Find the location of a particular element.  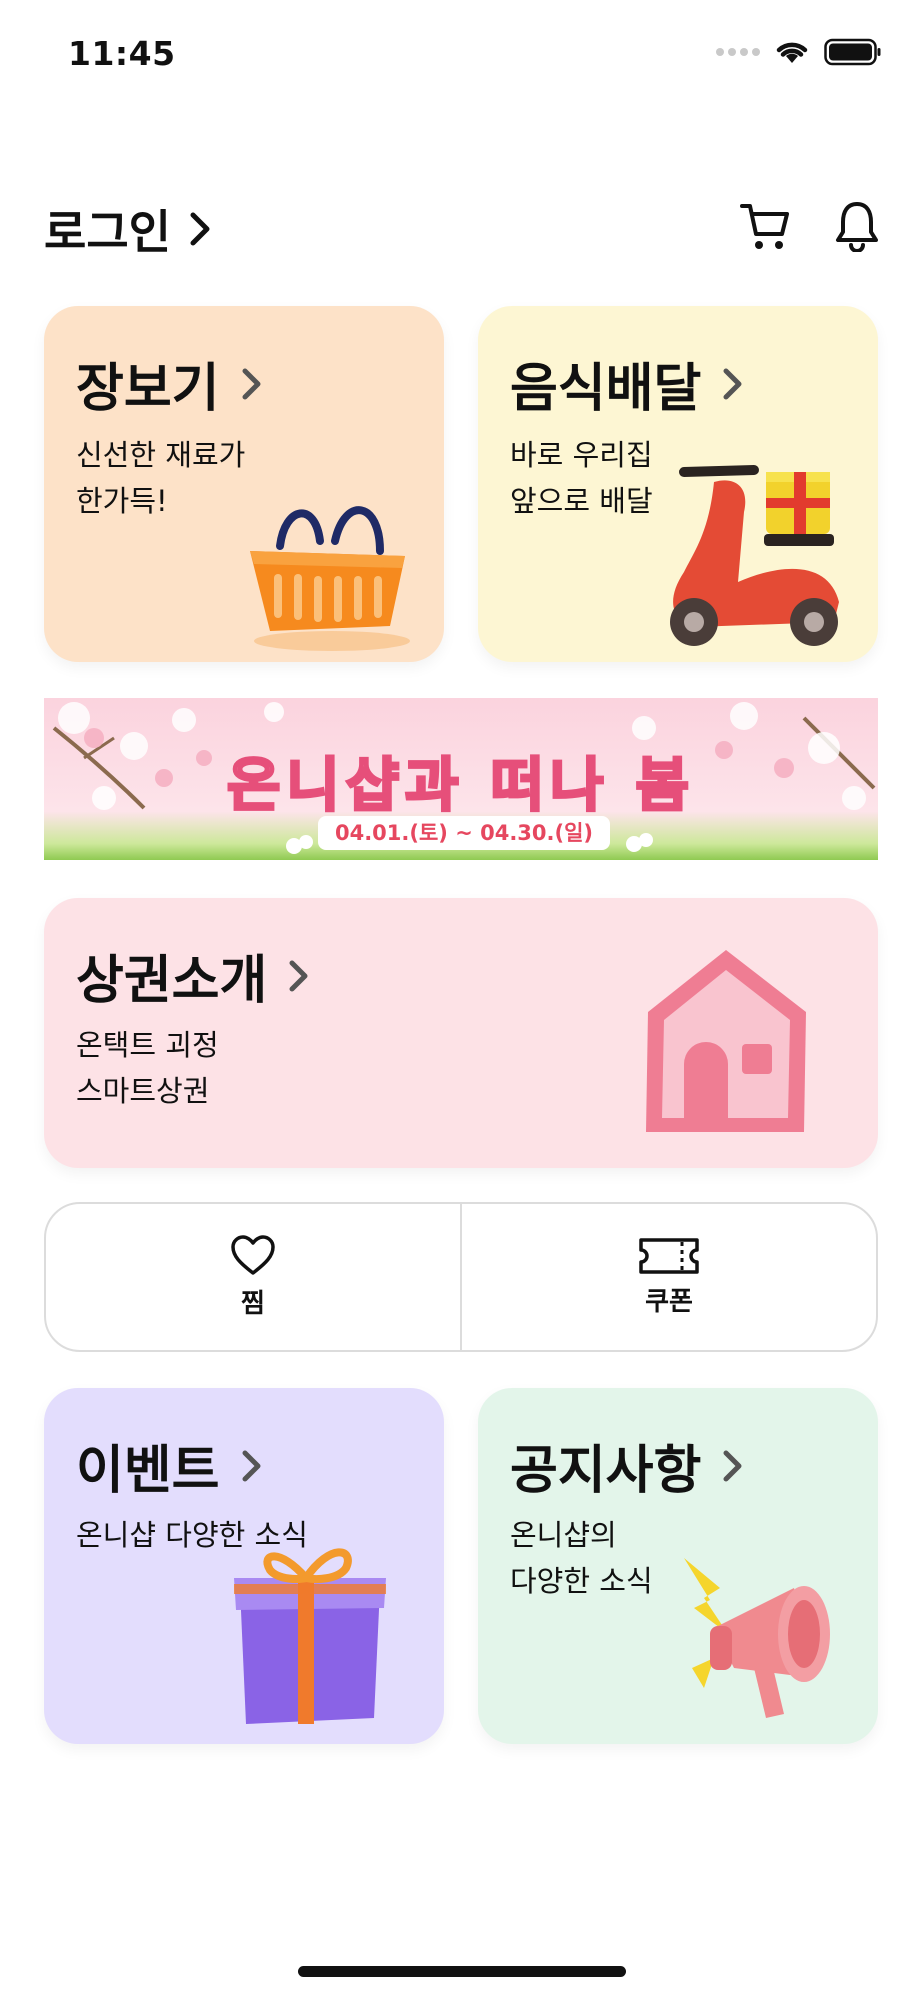

grocery-desc-line1: 신선한 재료가 is located at coordinates (161, 455).